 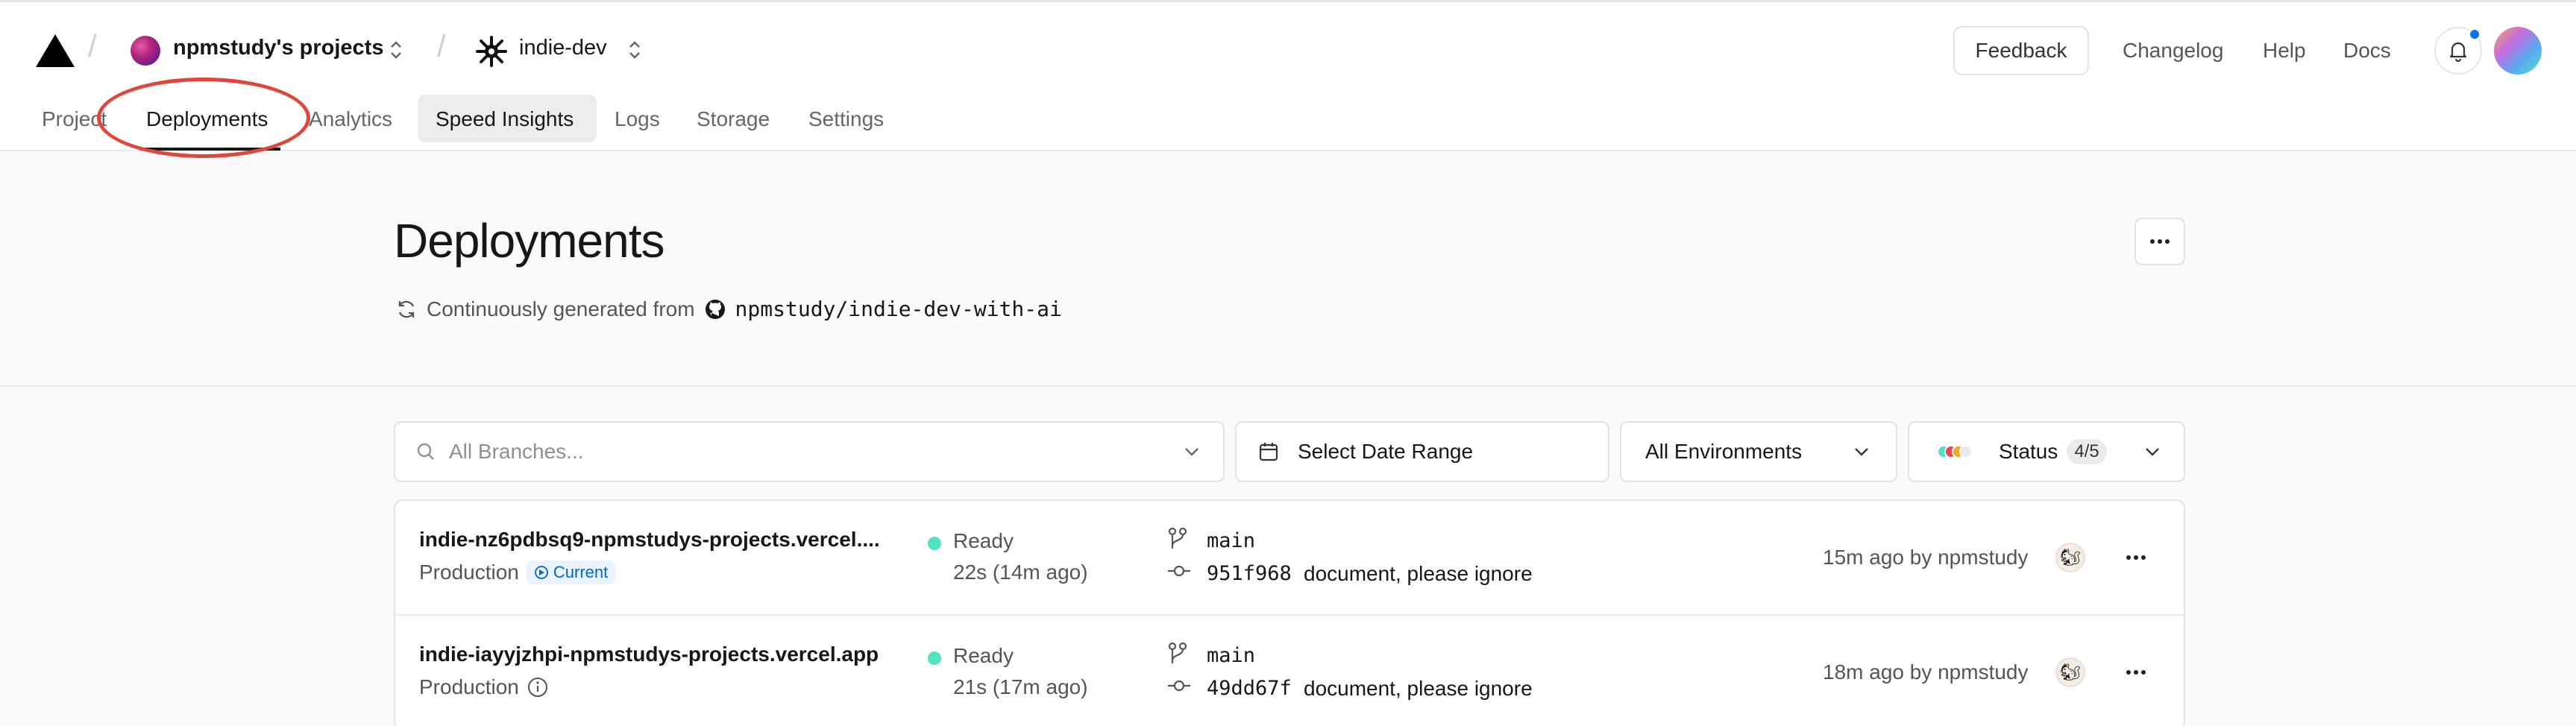 I want to click on status-label: Status, so click(x=2029, y=451).